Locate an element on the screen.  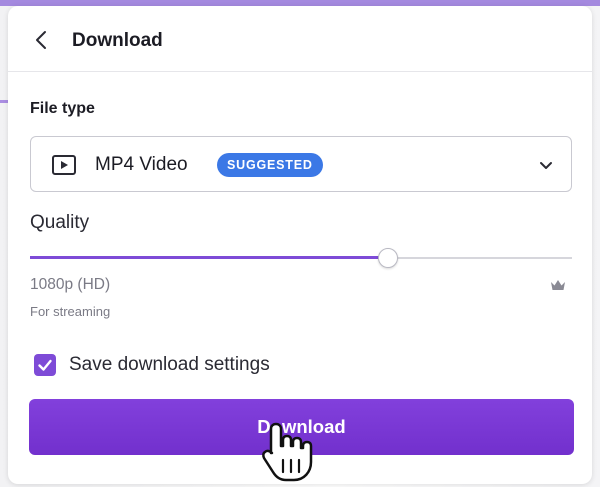
back-button is located at coordinates (42, 40).